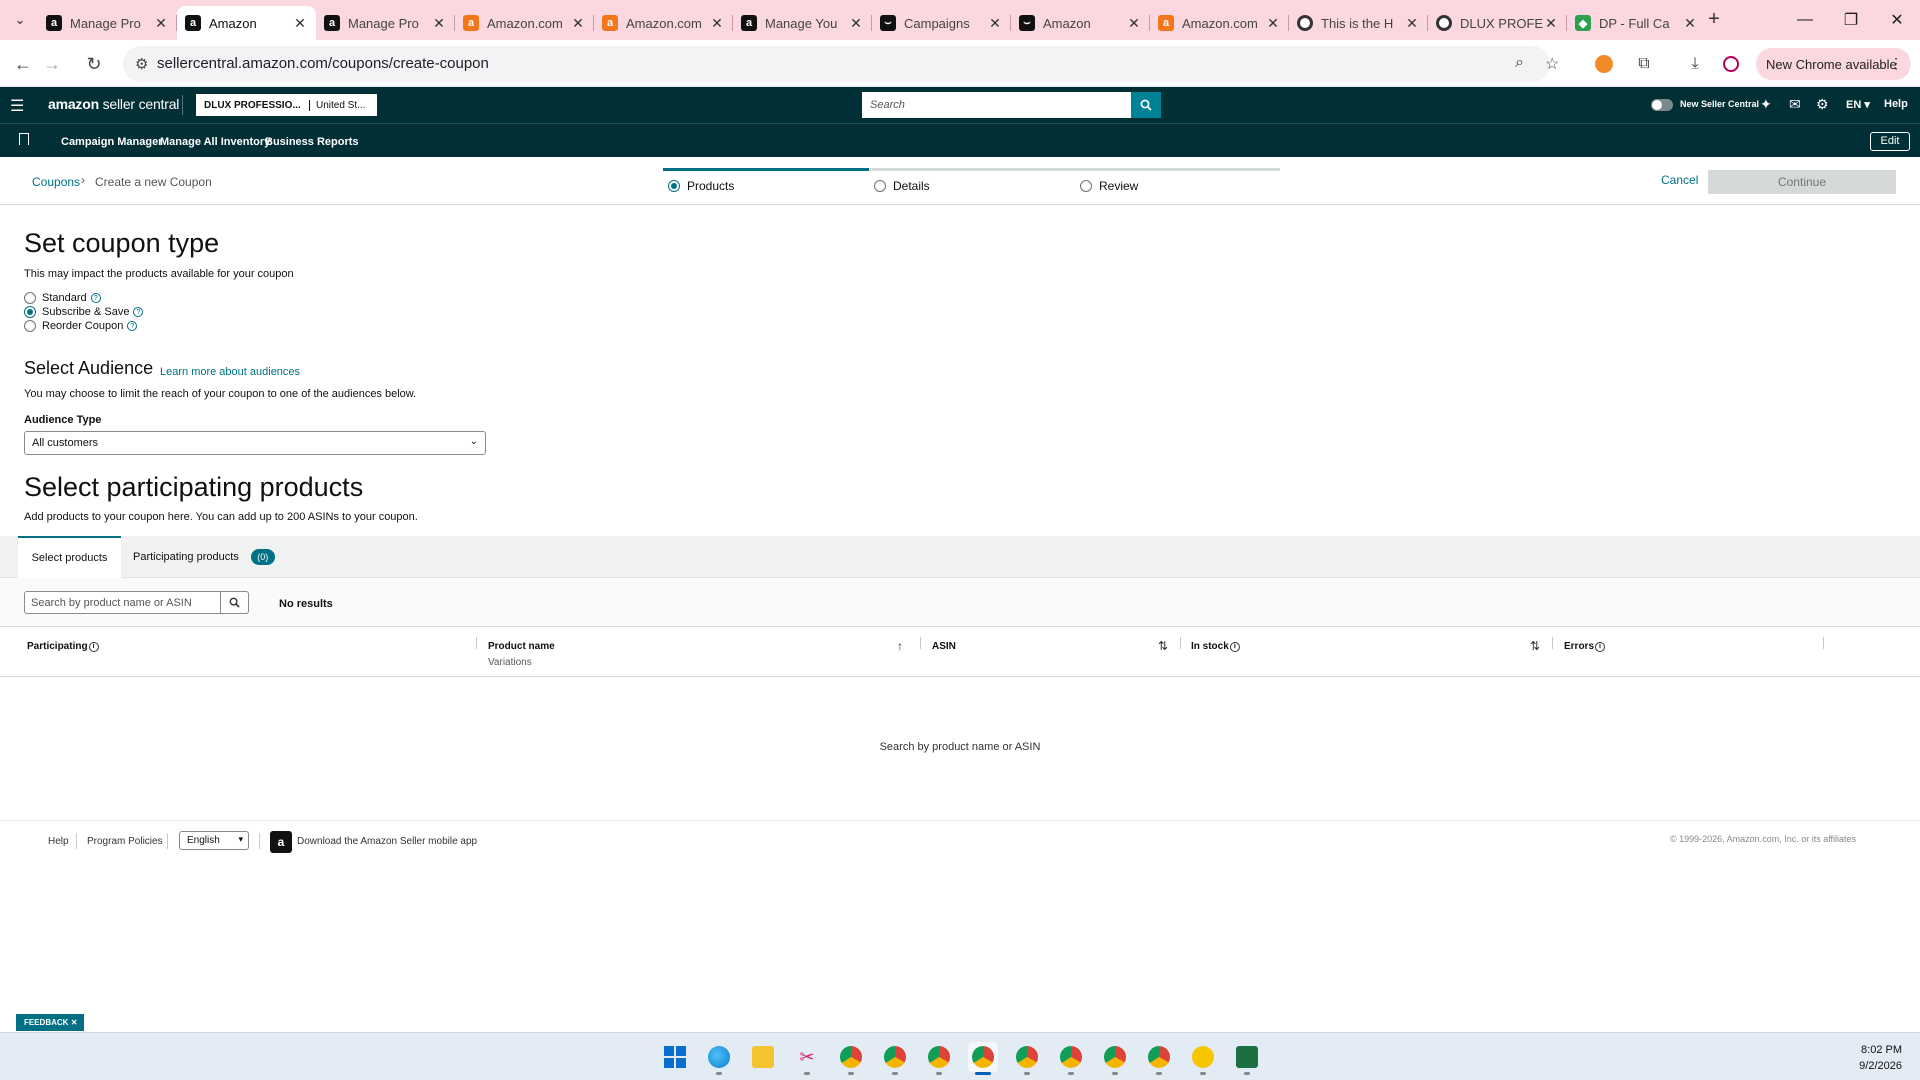  What do you see at coordinates (763, 1057) in the screenshot?
I see `file-explorer-icon` at bounding box center [763, 1057].